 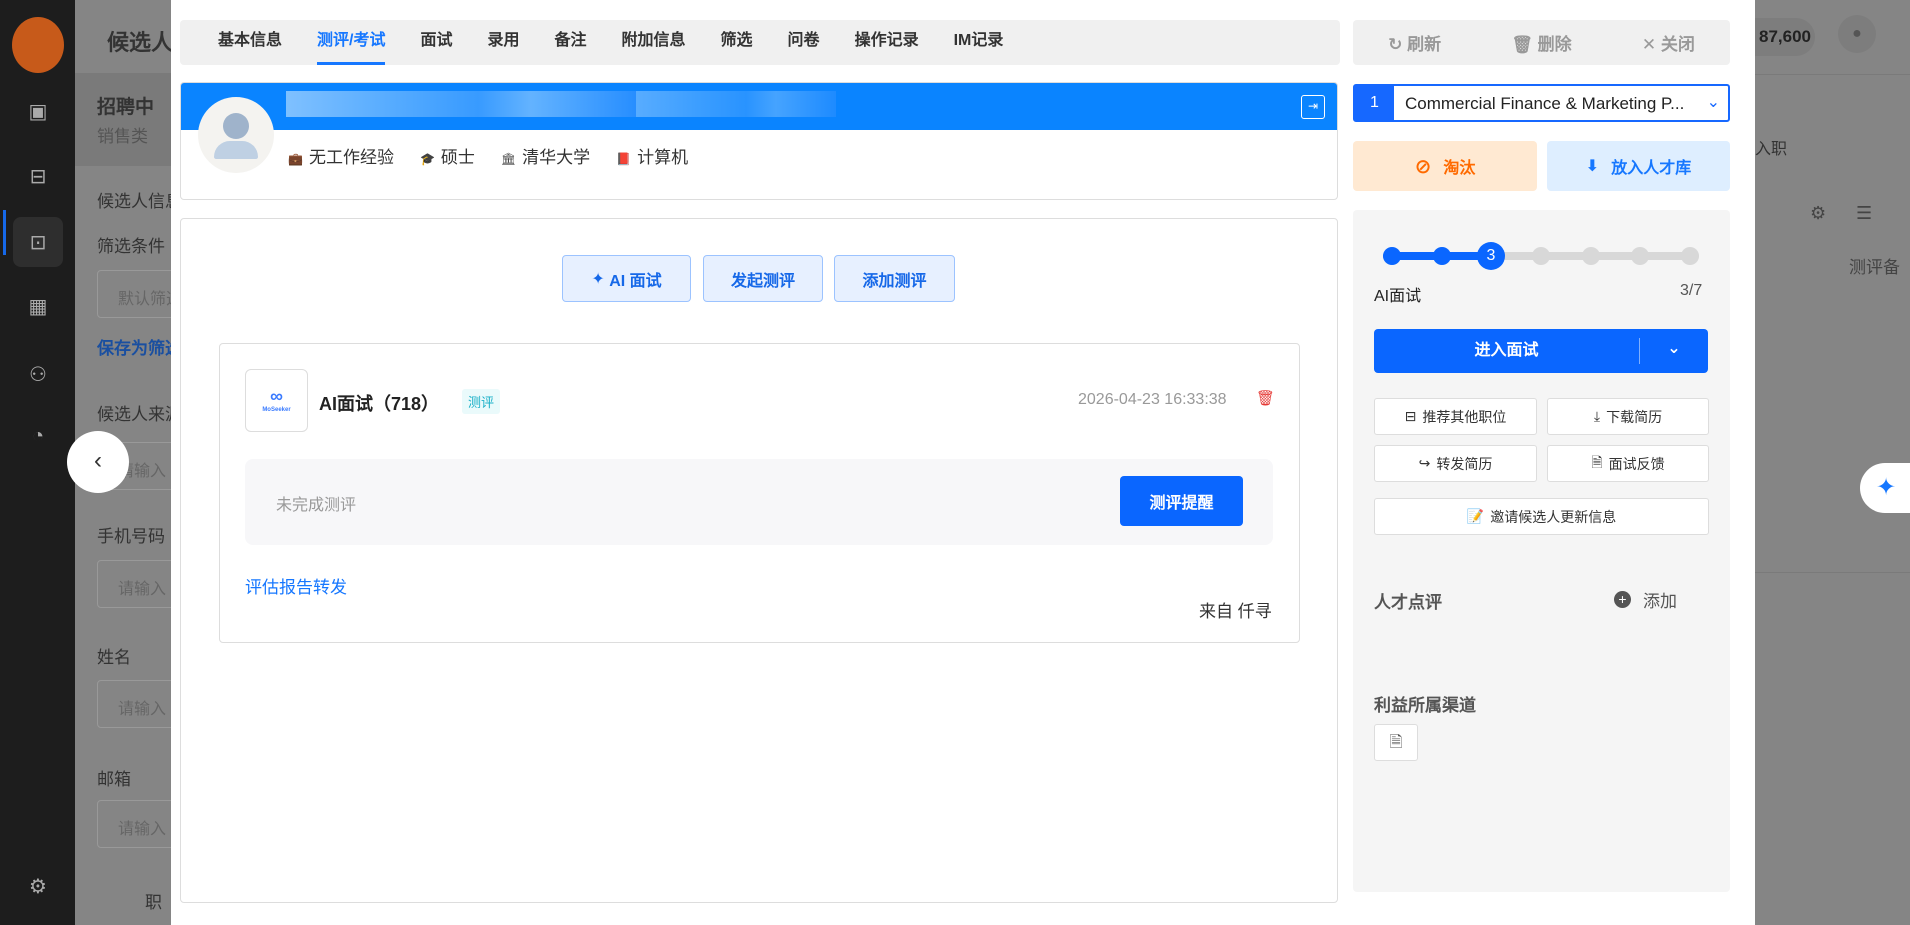 What do you see at coordinates (134, 346) in the screenshot?
I see `save-filter-link: 保存为筛选` at bounding box center [134, 346].